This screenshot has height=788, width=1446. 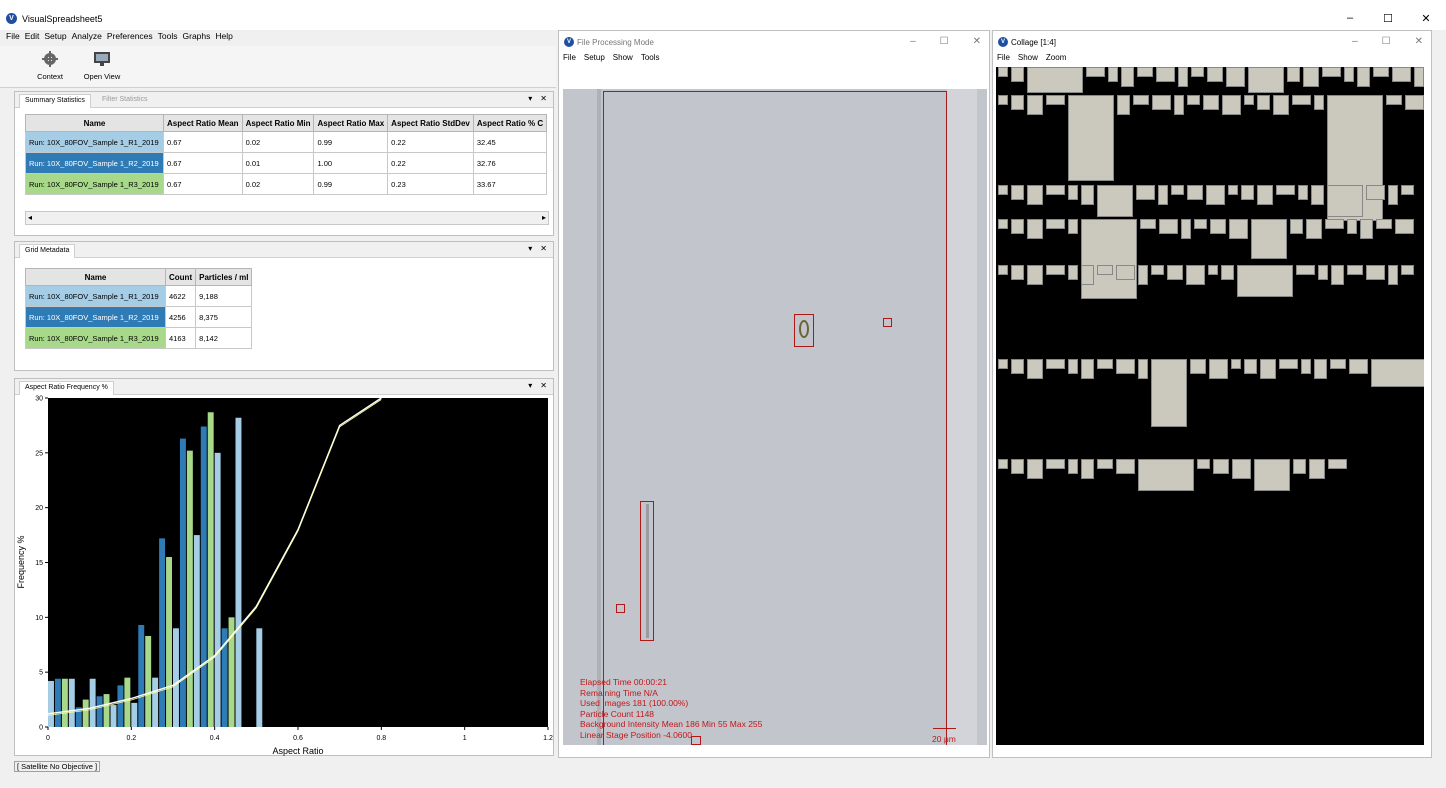 What do you see at coordinates (66, 388) in the screenshot?
I see `tab-aspect-ratio-frequency: Aspect Ratio Frequency %` at bounding box center [66, 388].